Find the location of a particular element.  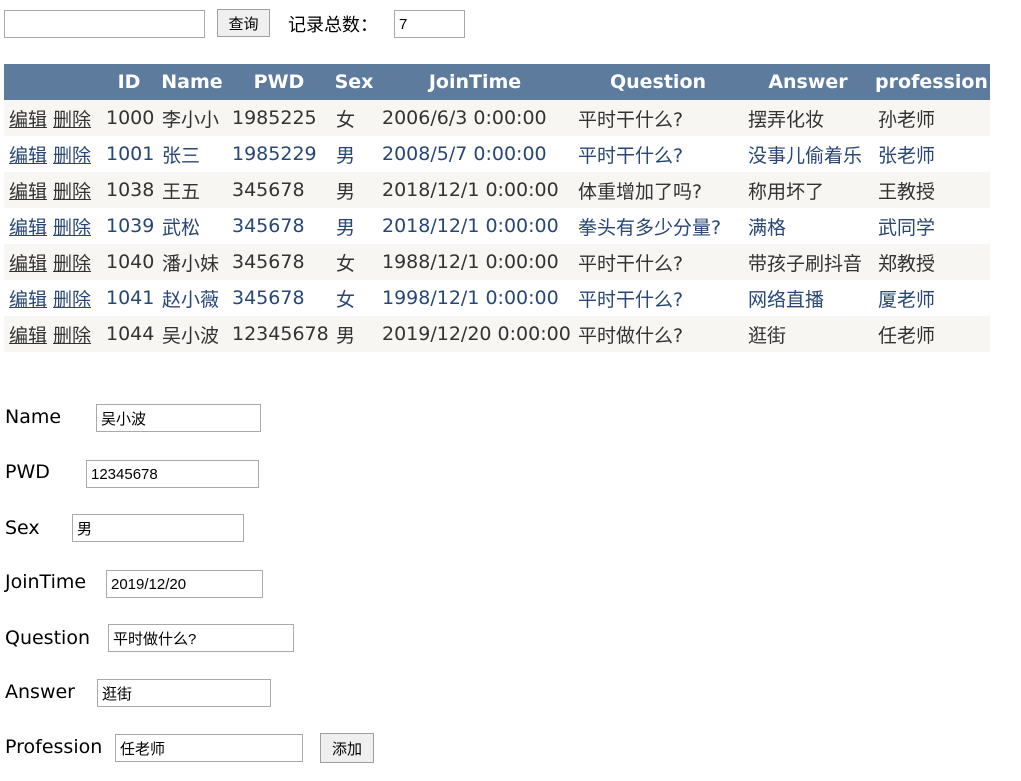

cell-name: 李小小 is located at coordinates (192, 118).